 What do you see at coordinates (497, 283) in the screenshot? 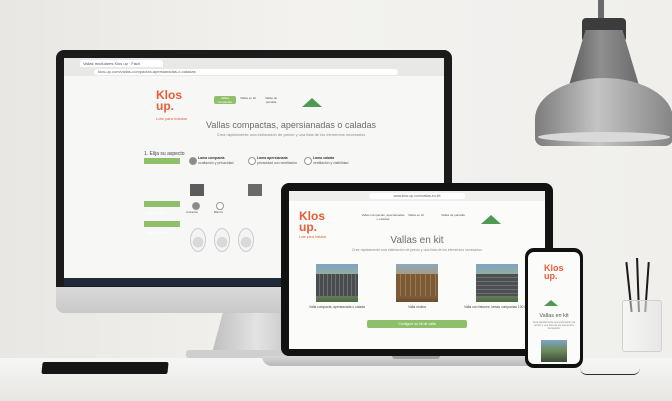
I see `product-image-listones` at bounding box center [497, 283].